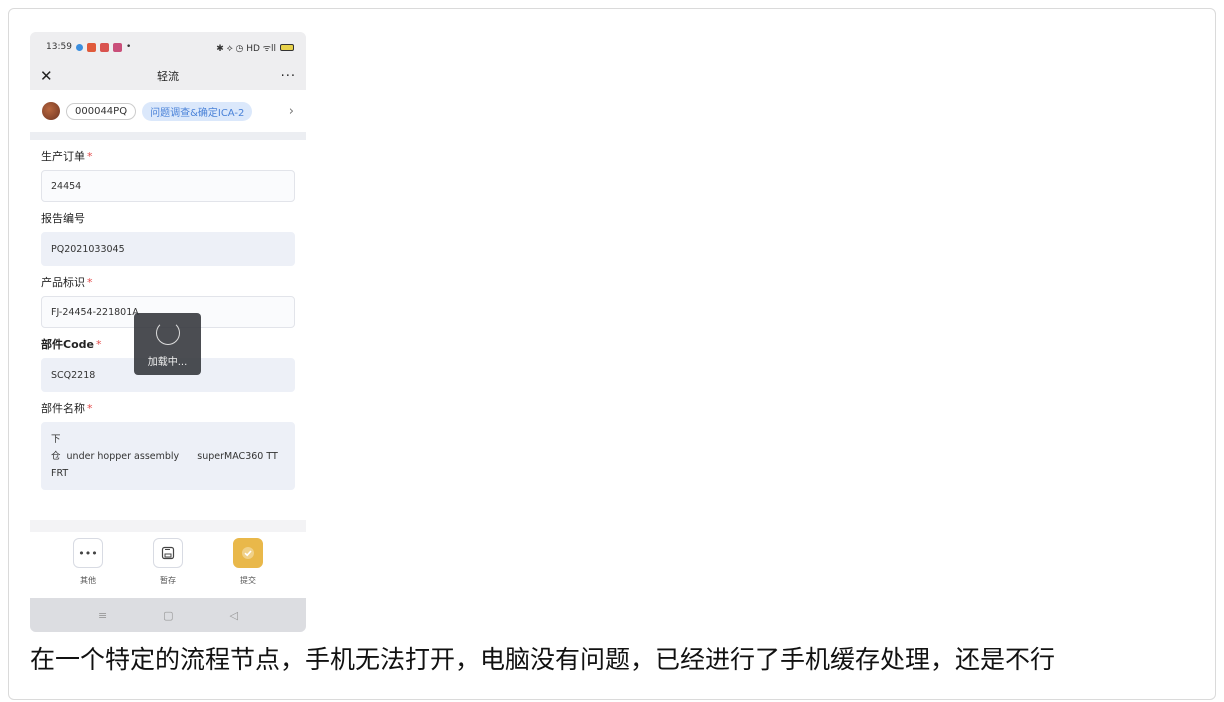 The width and height of the screenshot is (1224, 702). Describe the element at coordinates (46, 76) in the screenshot. I see `close-icon: ✕` at that location.